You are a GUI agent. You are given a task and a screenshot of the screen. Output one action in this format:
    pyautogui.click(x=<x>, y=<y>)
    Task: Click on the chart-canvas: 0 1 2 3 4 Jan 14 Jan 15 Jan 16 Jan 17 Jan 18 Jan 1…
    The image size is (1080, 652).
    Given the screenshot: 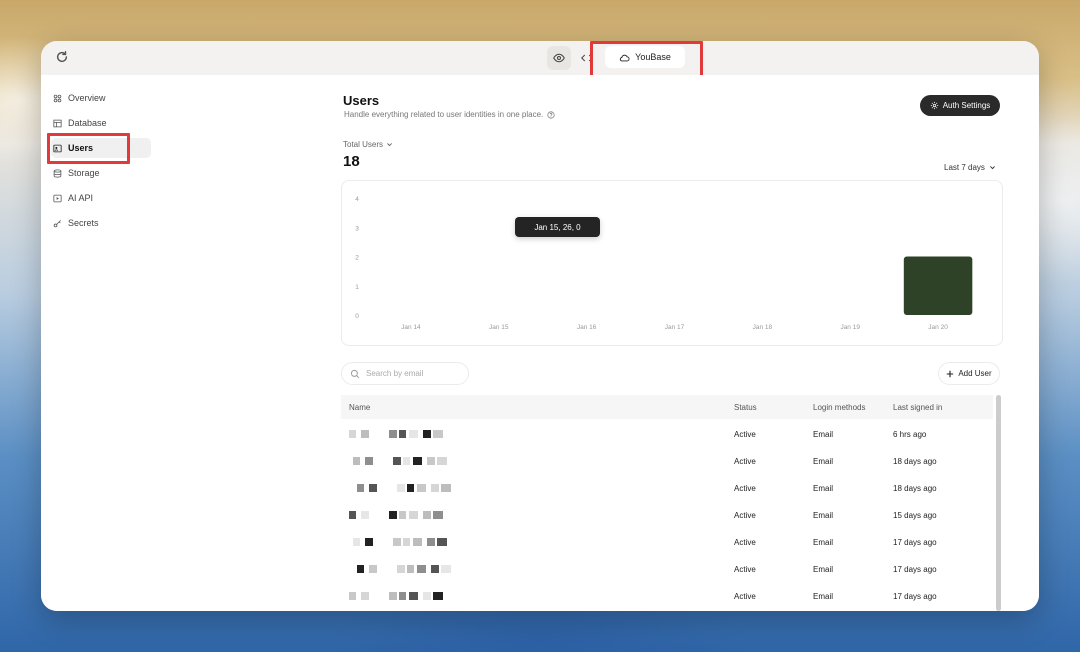 What is the action you would take?
    pyautogui.click(x=664, y=263)
    